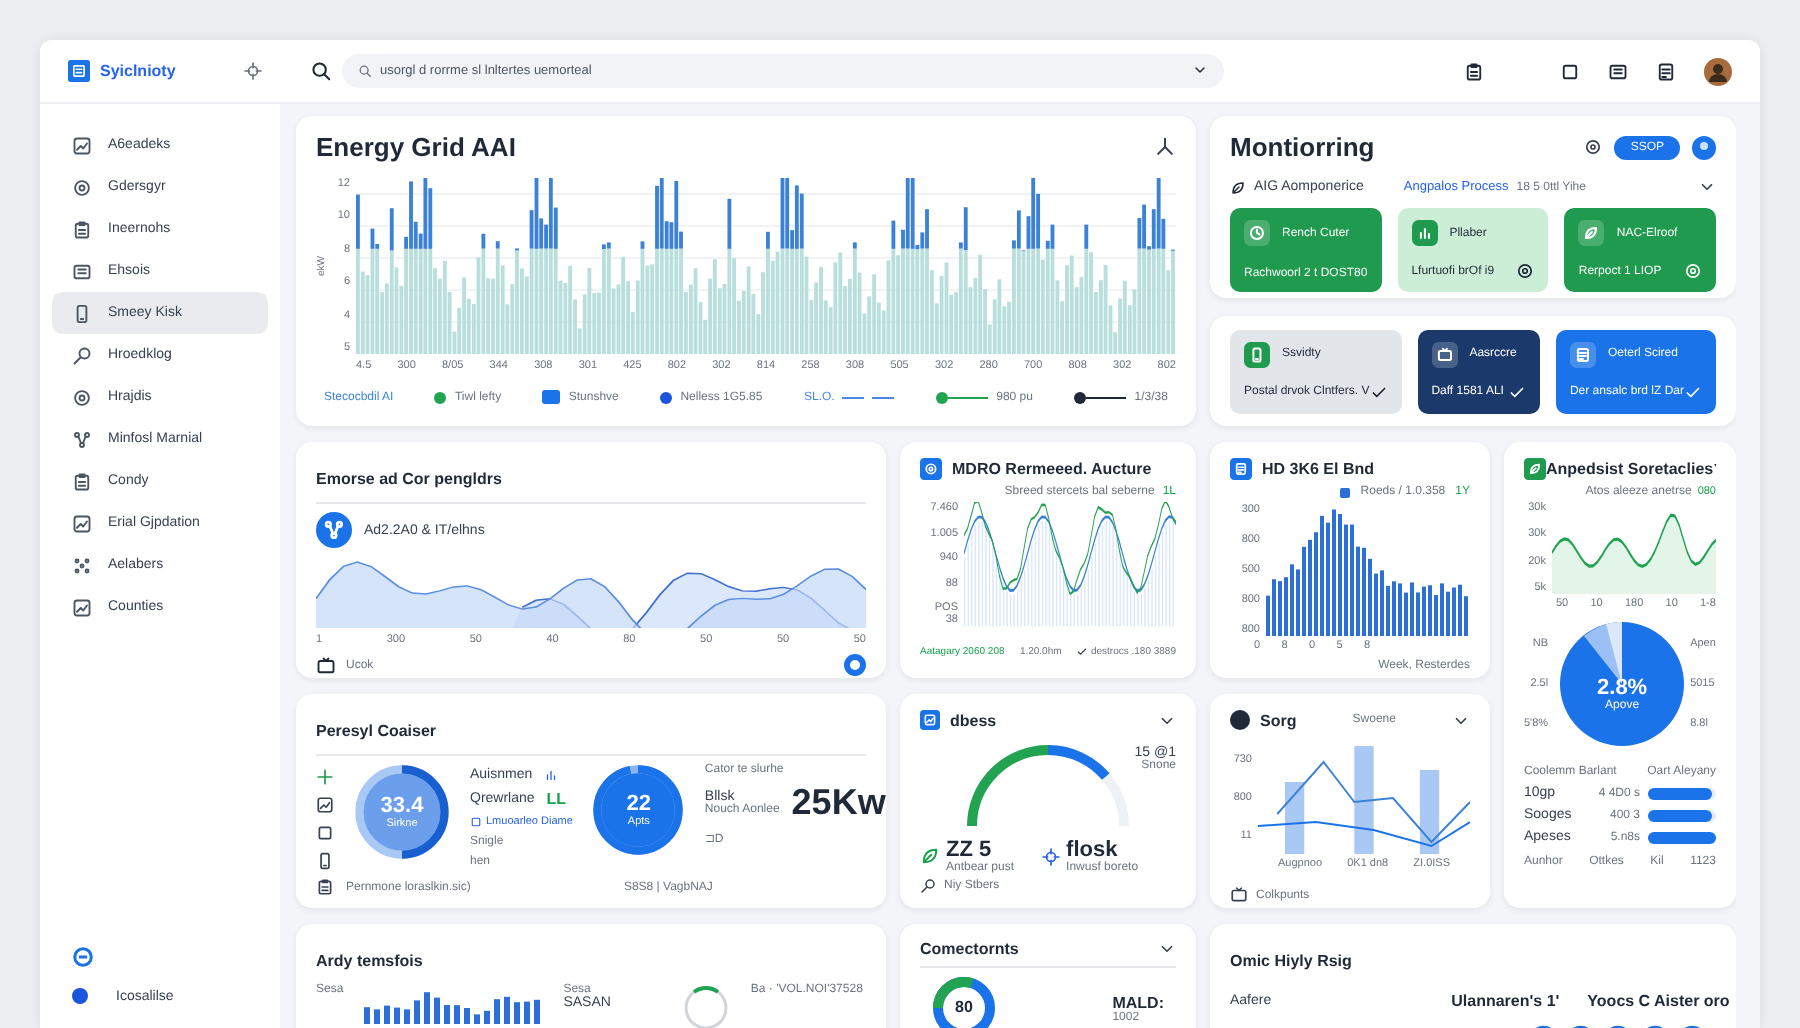 The height and width of the screenshot is (1028, 1800). I want to click on stat-value: 25Kw, so click(838, 803).